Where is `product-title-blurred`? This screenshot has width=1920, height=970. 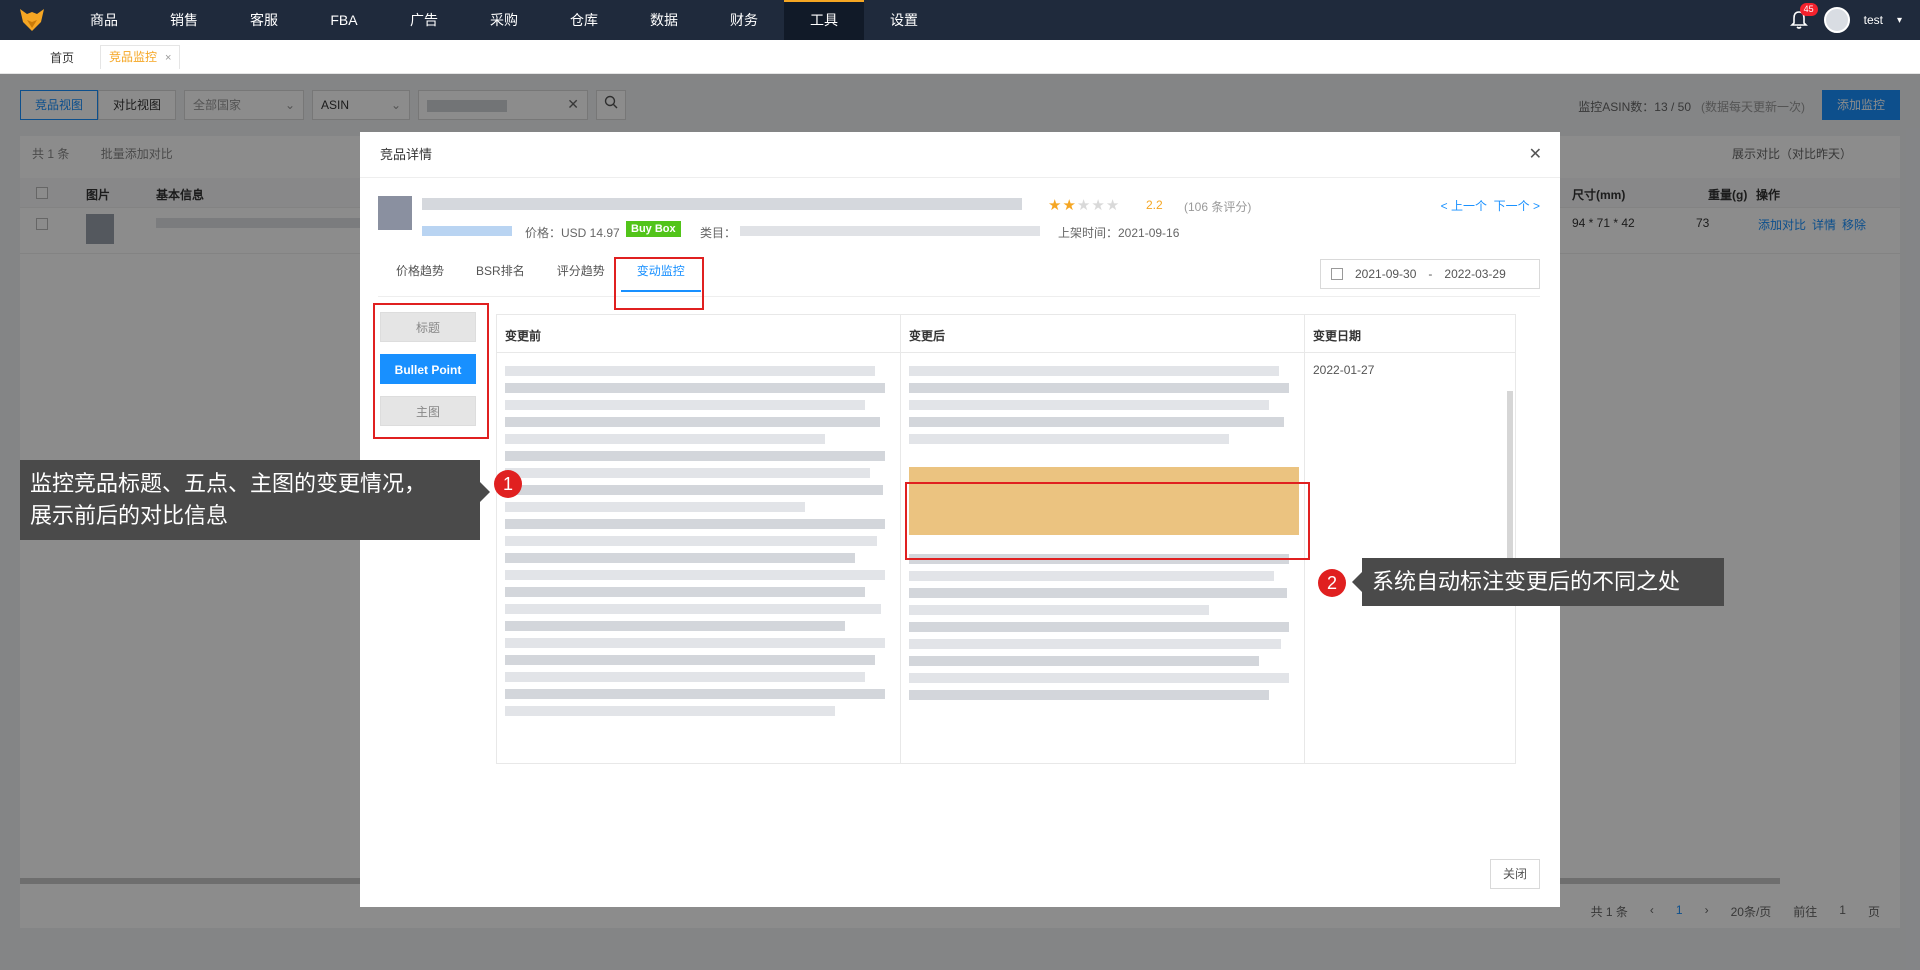
product-title-blurred is located at coordinates (722, 204).